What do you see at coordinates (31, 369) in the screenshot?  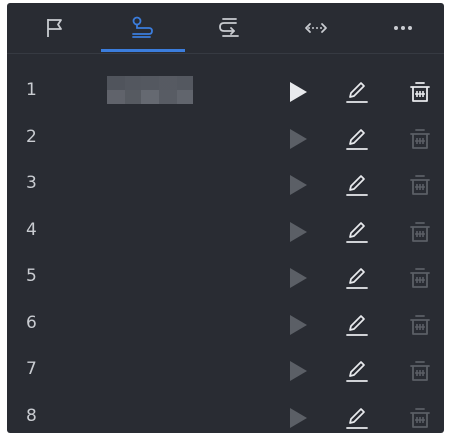 I see `row-number: 7` at bounding box center [31, 369].